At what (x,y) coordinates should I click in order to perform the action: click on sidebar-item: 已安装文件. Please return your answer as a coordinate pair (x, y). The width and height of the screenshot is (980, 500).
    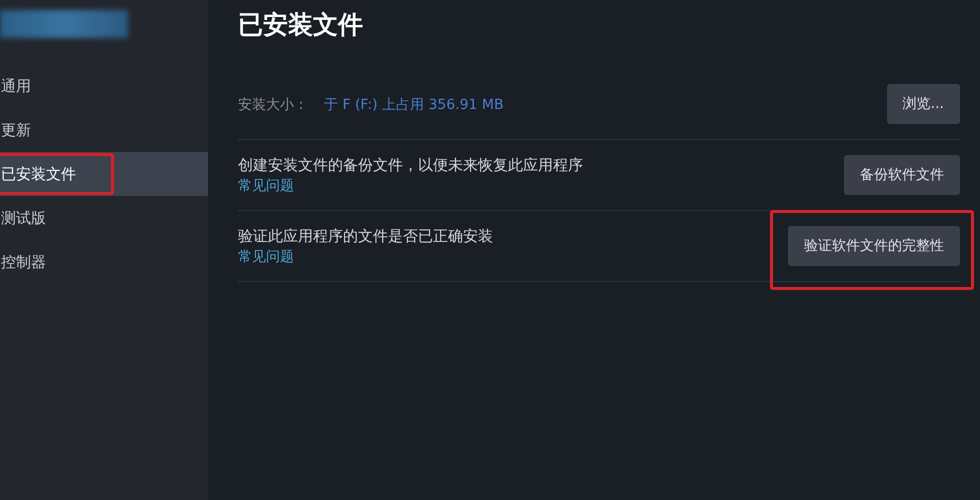
    Looking at the image, I should click on (104, 174).